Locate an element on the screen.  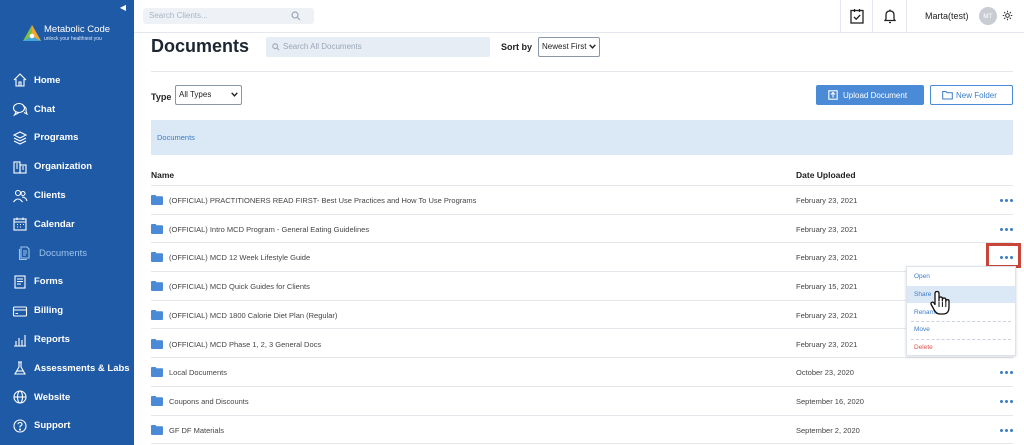
website-icon is located at coordinates (20, 397).